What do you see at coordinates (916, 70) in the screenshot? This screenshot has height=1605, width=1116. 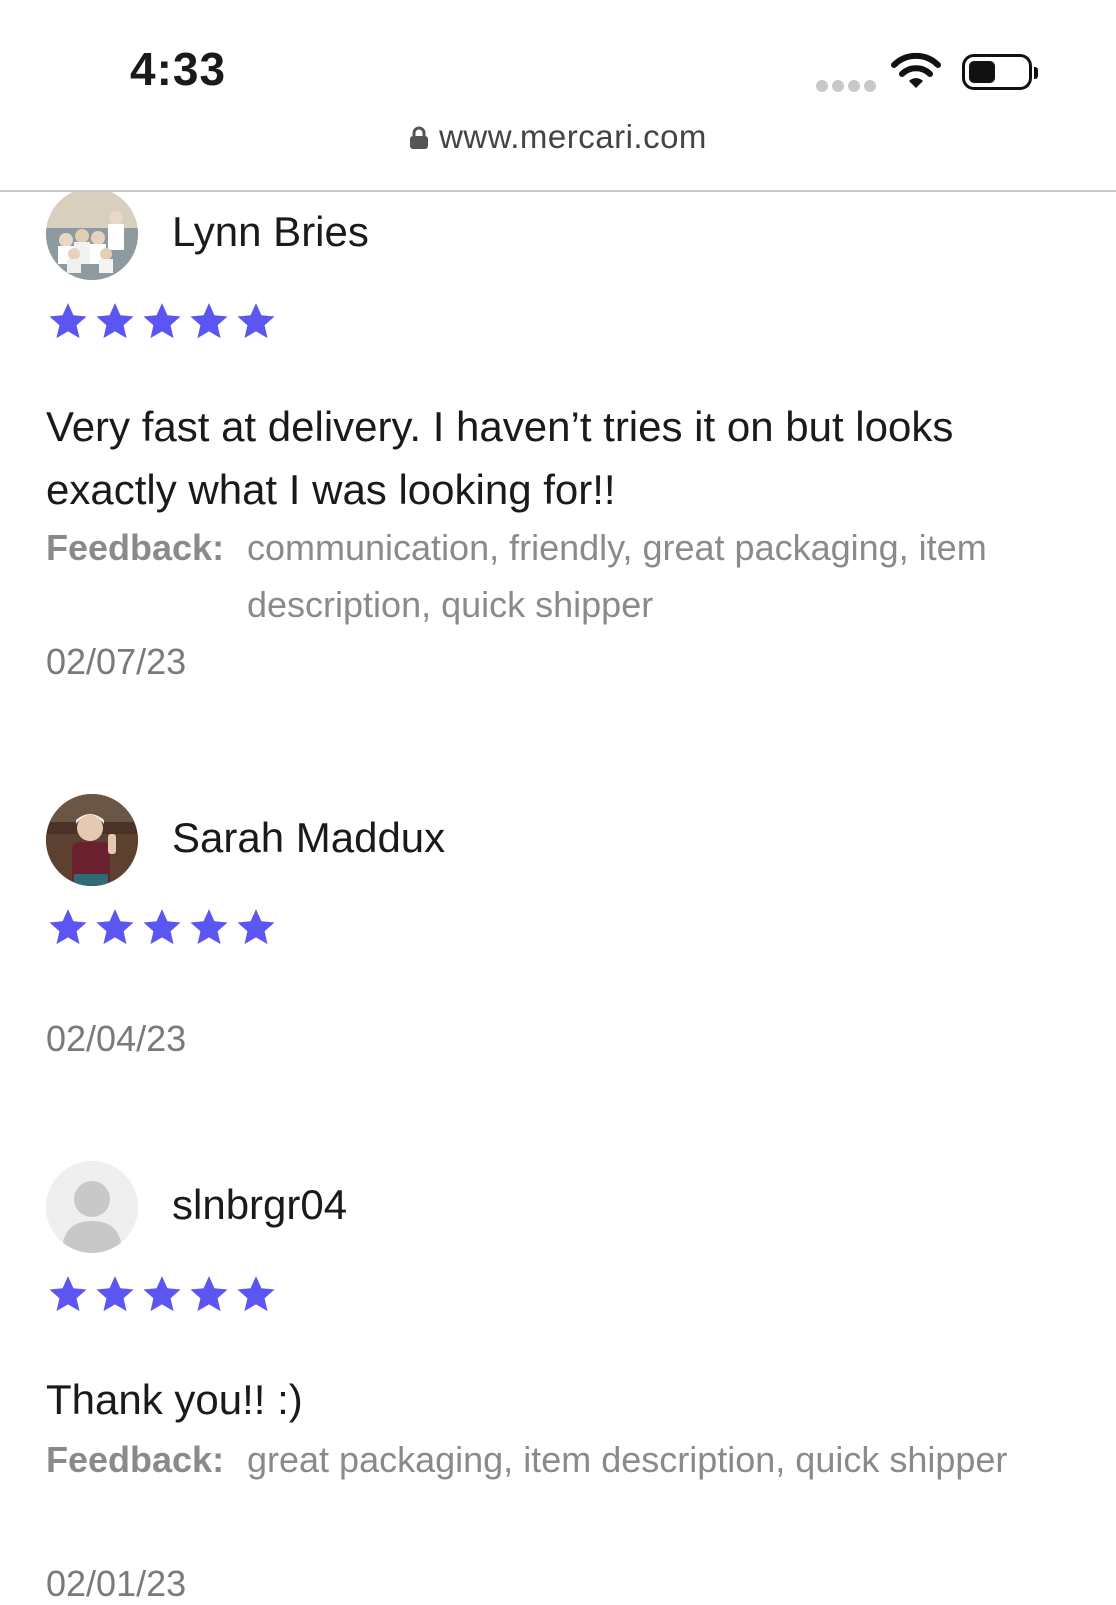 I see `wifi-icon` at bounding box center [916, 70].